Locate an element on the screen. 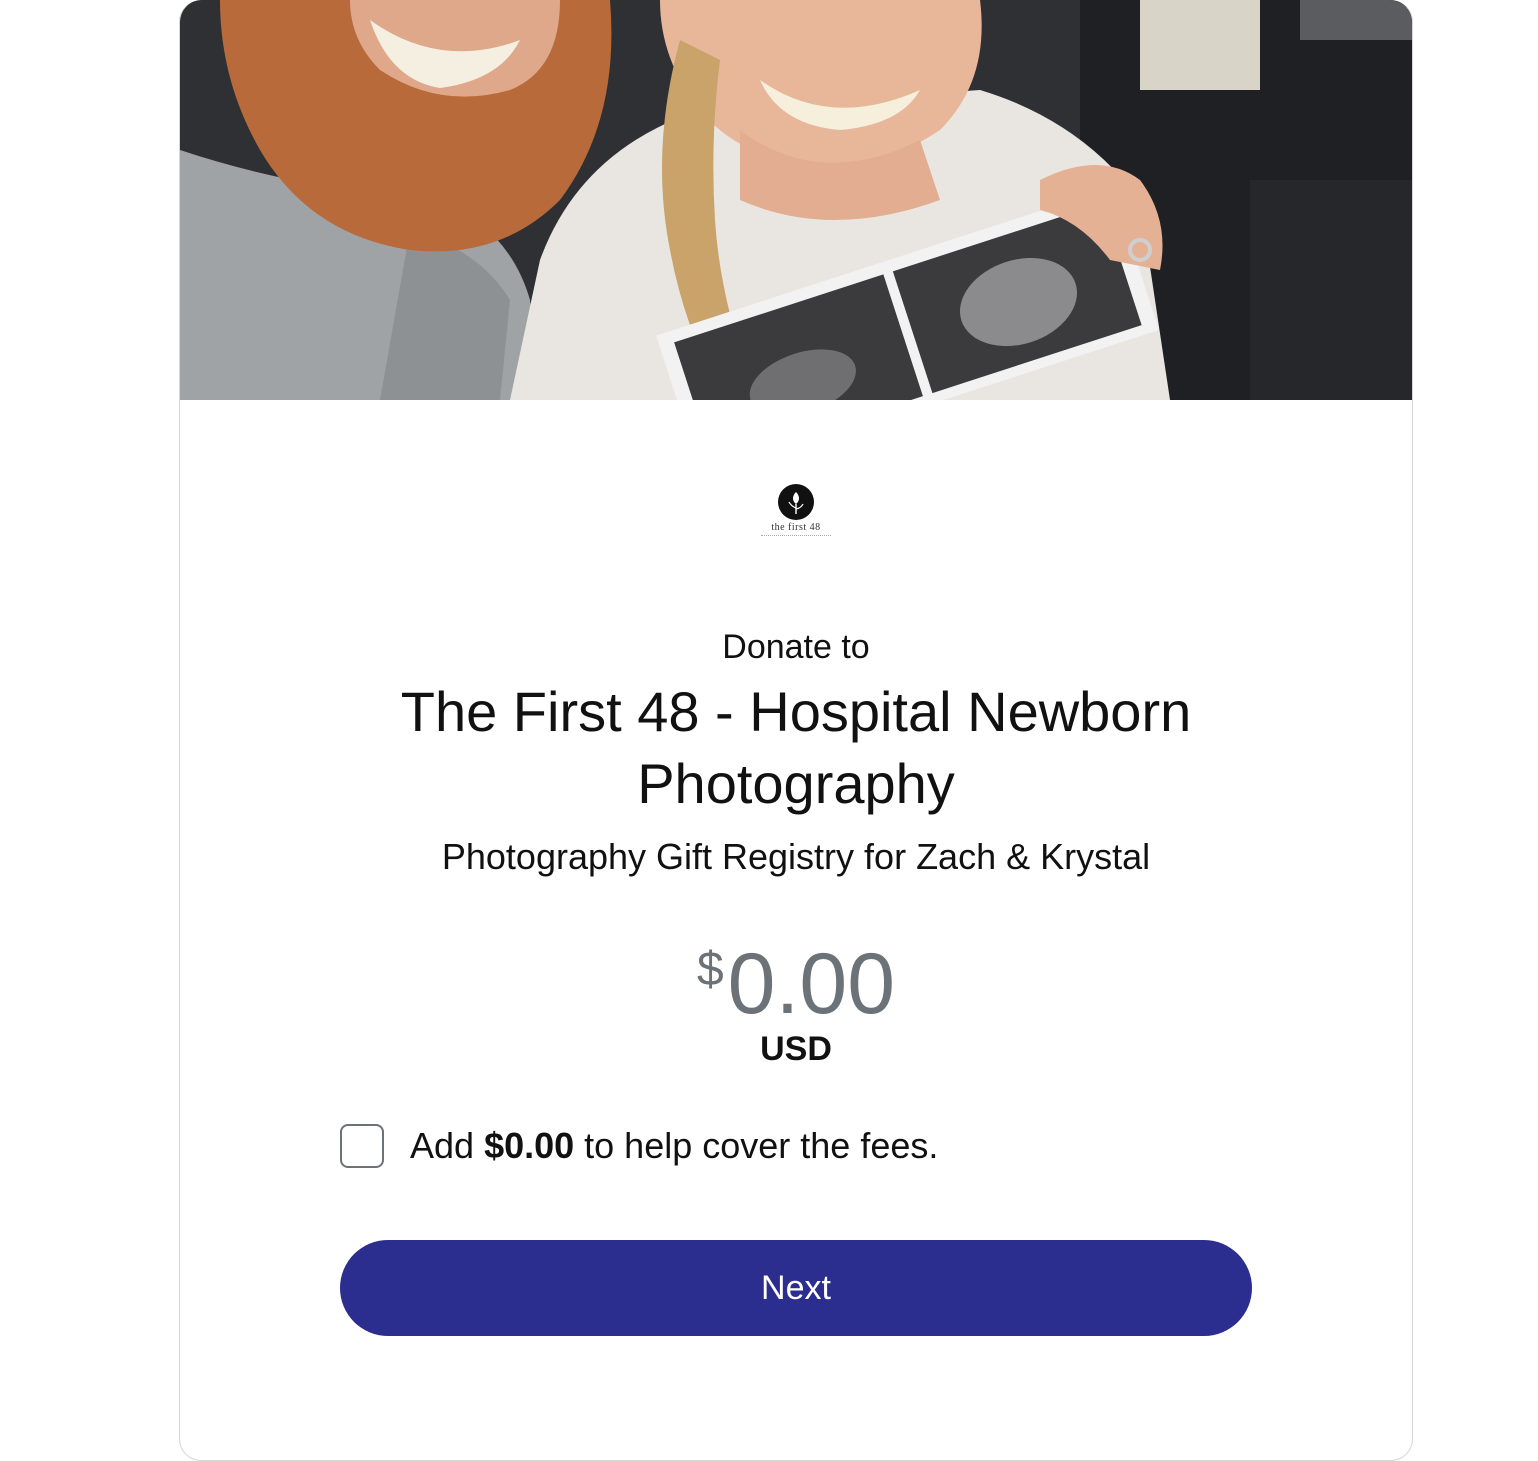 The height and width of the screenshot is (1461, 1538). flower-logo-icon is located at coordinates (796, 502).